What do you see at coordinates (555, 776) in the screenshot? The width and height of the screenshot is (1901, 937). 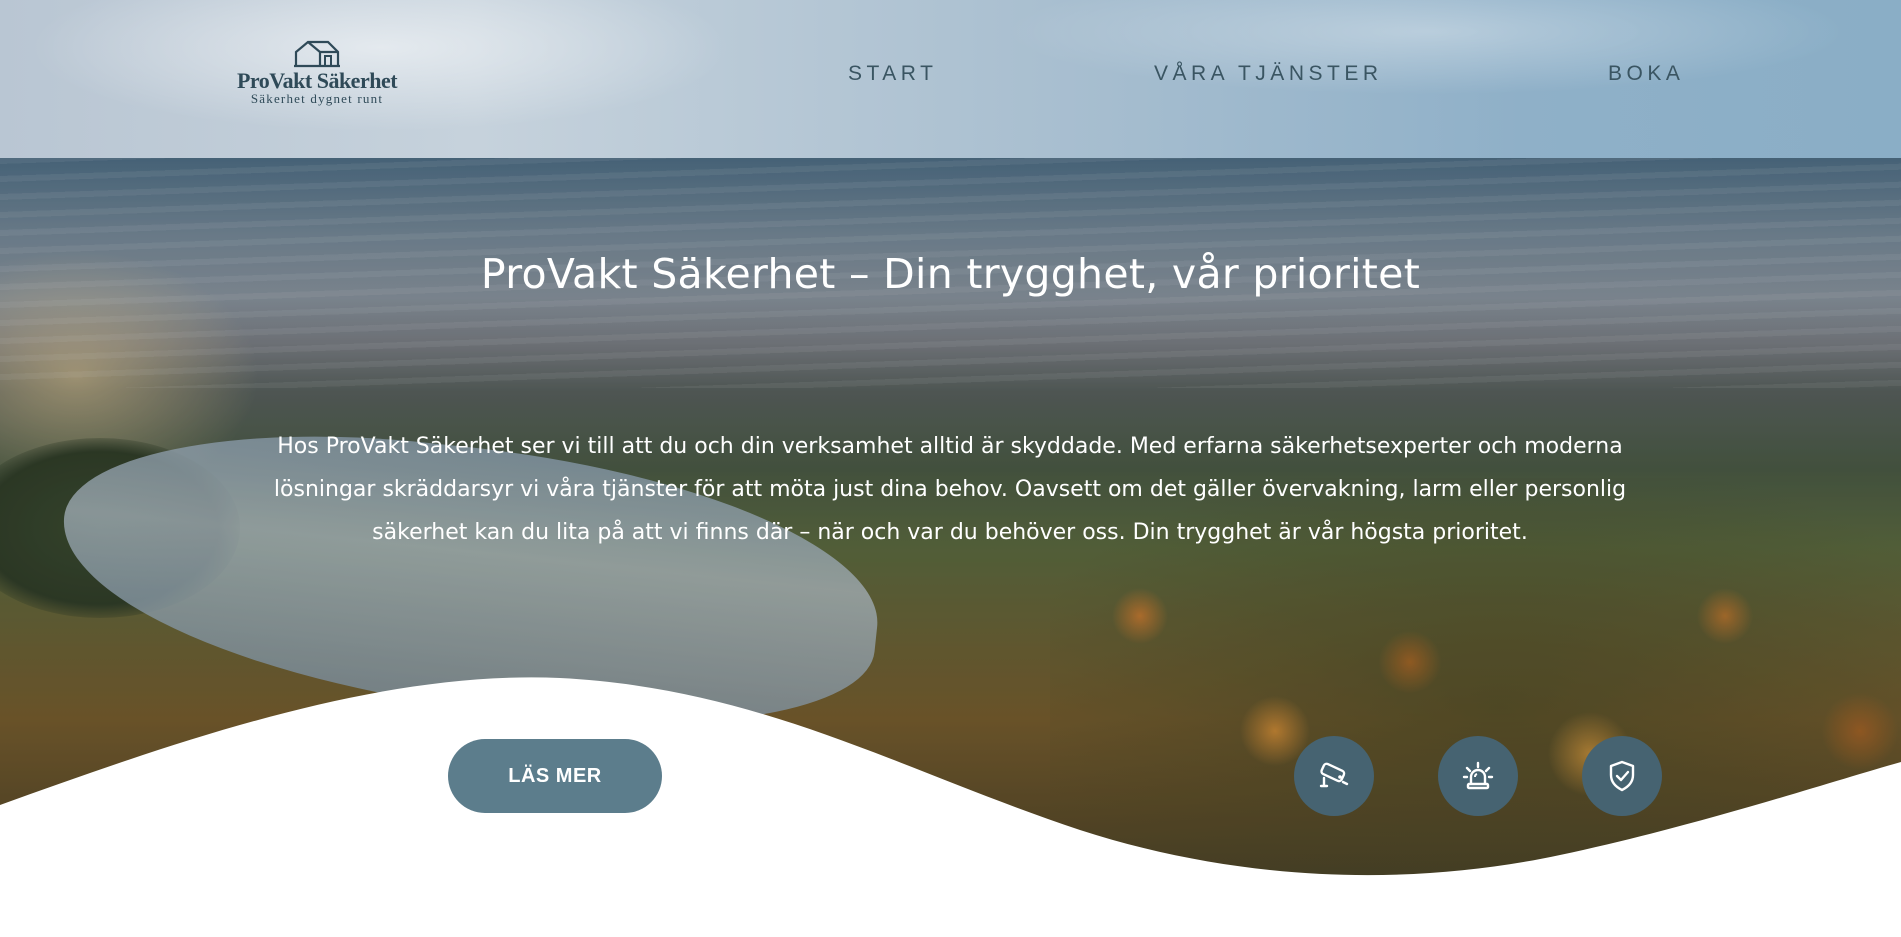 I see `las-mer-button: LÄS MER` at bounding box center [555, 776].